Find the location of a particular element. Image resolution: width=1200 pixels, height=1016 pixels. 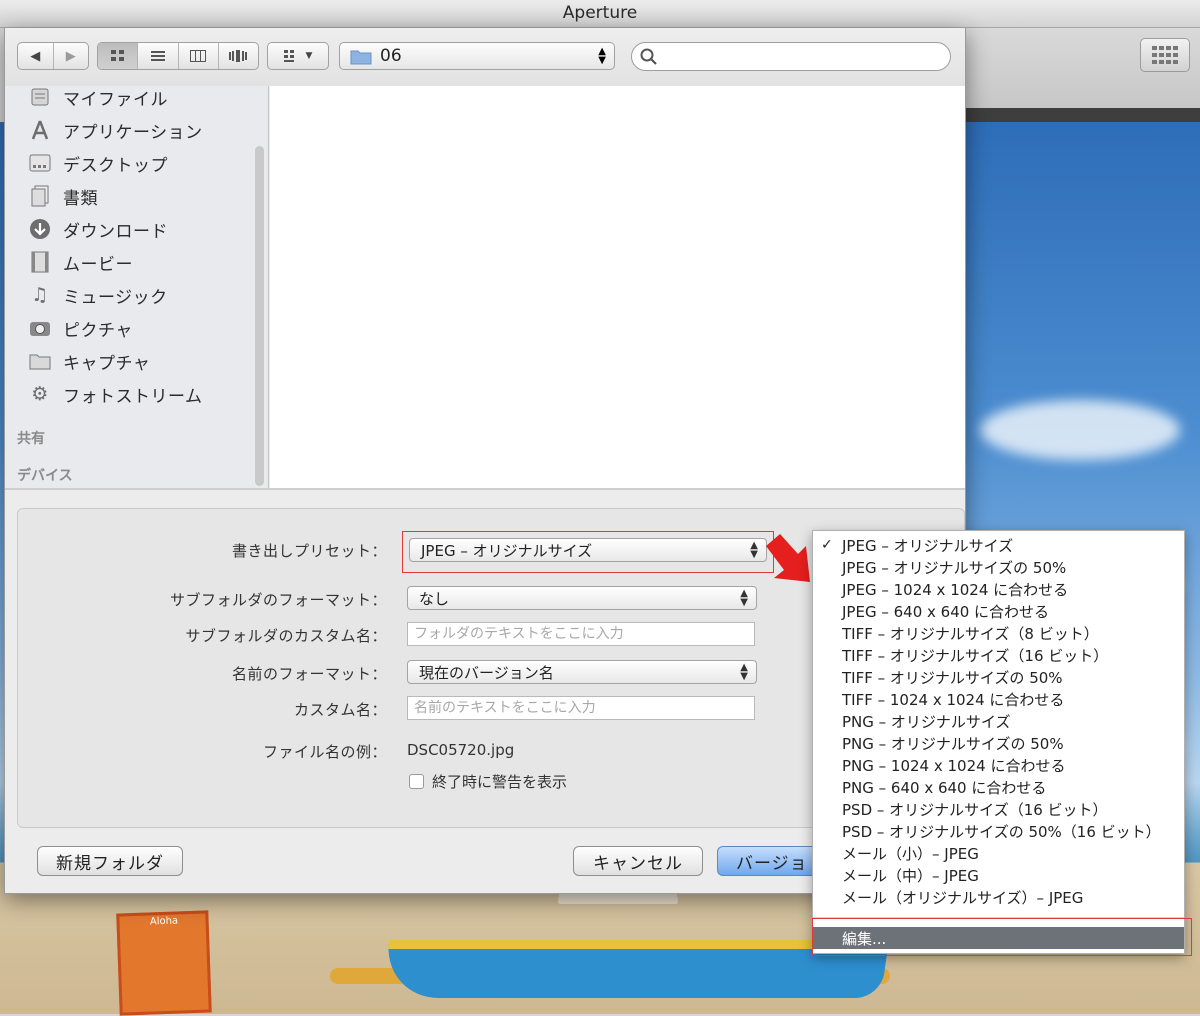

sidebar-item-label: ミュージック is located at coordinates (115, 297).